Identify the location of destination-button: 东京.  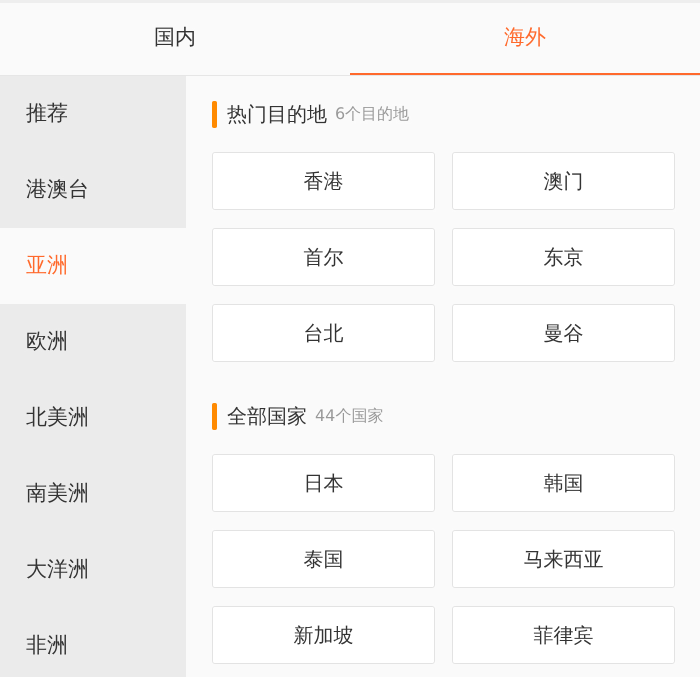
(563, 257).